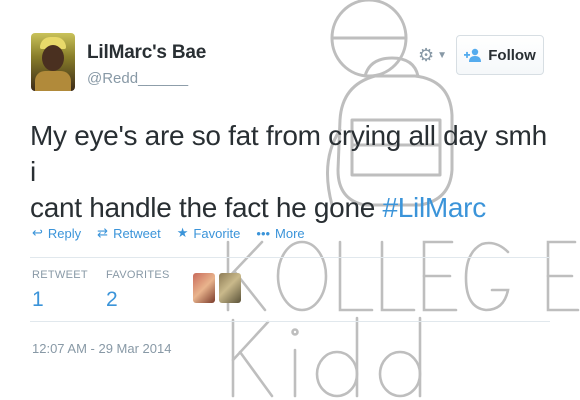 This screenshot has width=580, height=400. What do you see at coordinates (426, 54) in the screenshot?
I see `gear-icon: ⚙` at bounding box center [426, 54].